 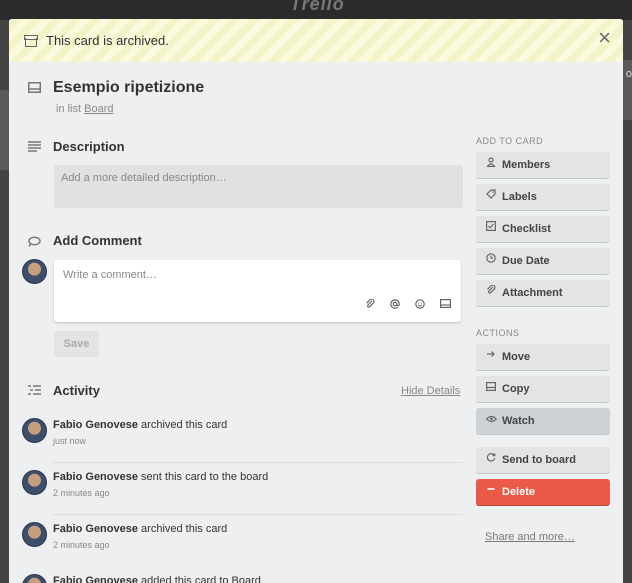 I want to click on description-icon, so click(x=34, y=147).